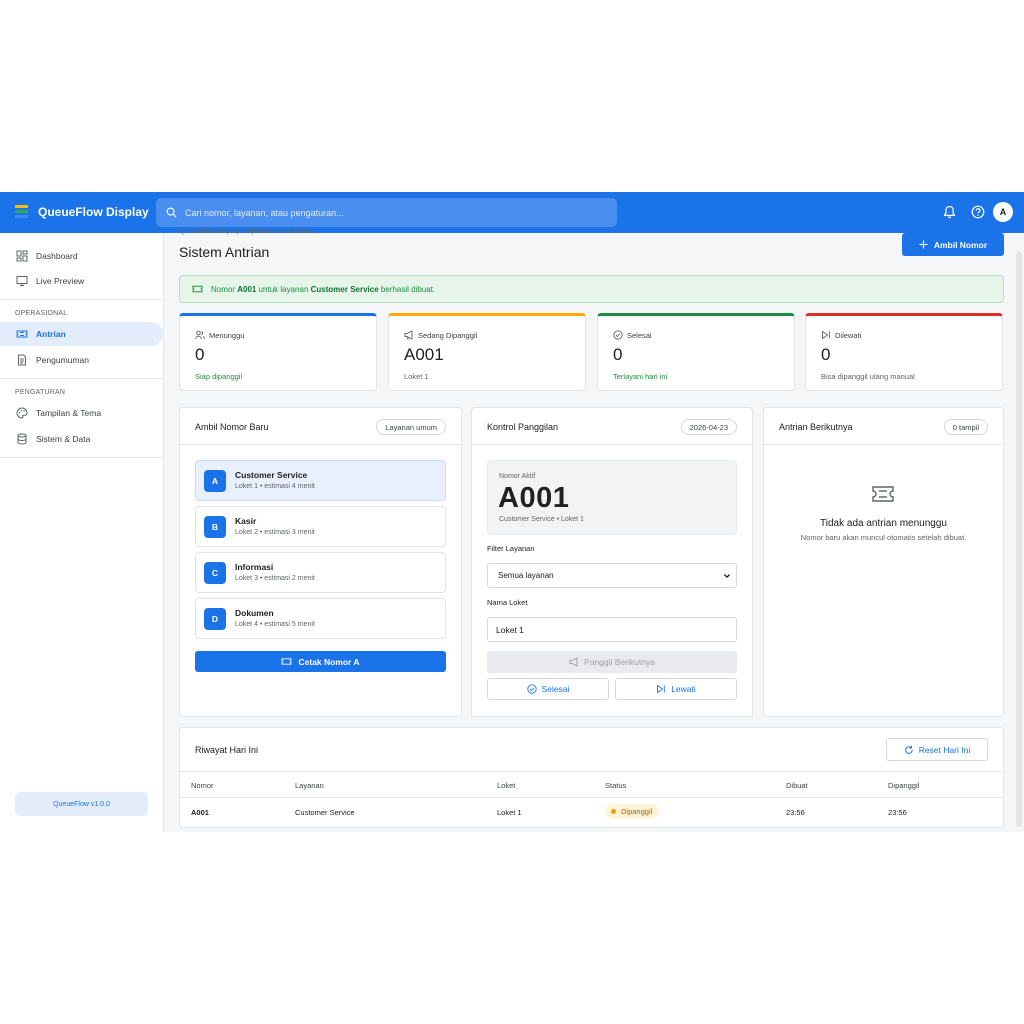  Describe the element at coordinates (883, 523) in the screenshot. I see `empty-state-title: Tidak ada antrian menunggu` at that location.